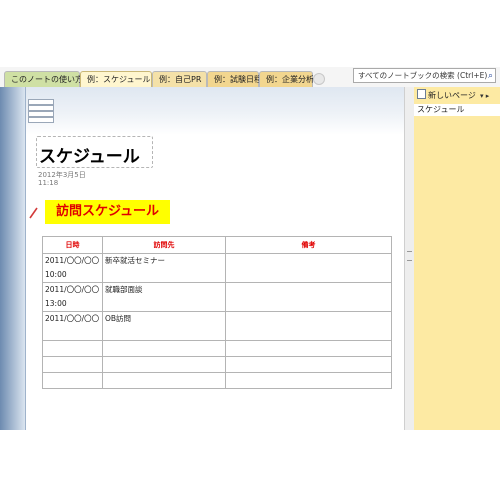  I want to click on panel-menu-icon: ▾ ▸, so click(484, 96).